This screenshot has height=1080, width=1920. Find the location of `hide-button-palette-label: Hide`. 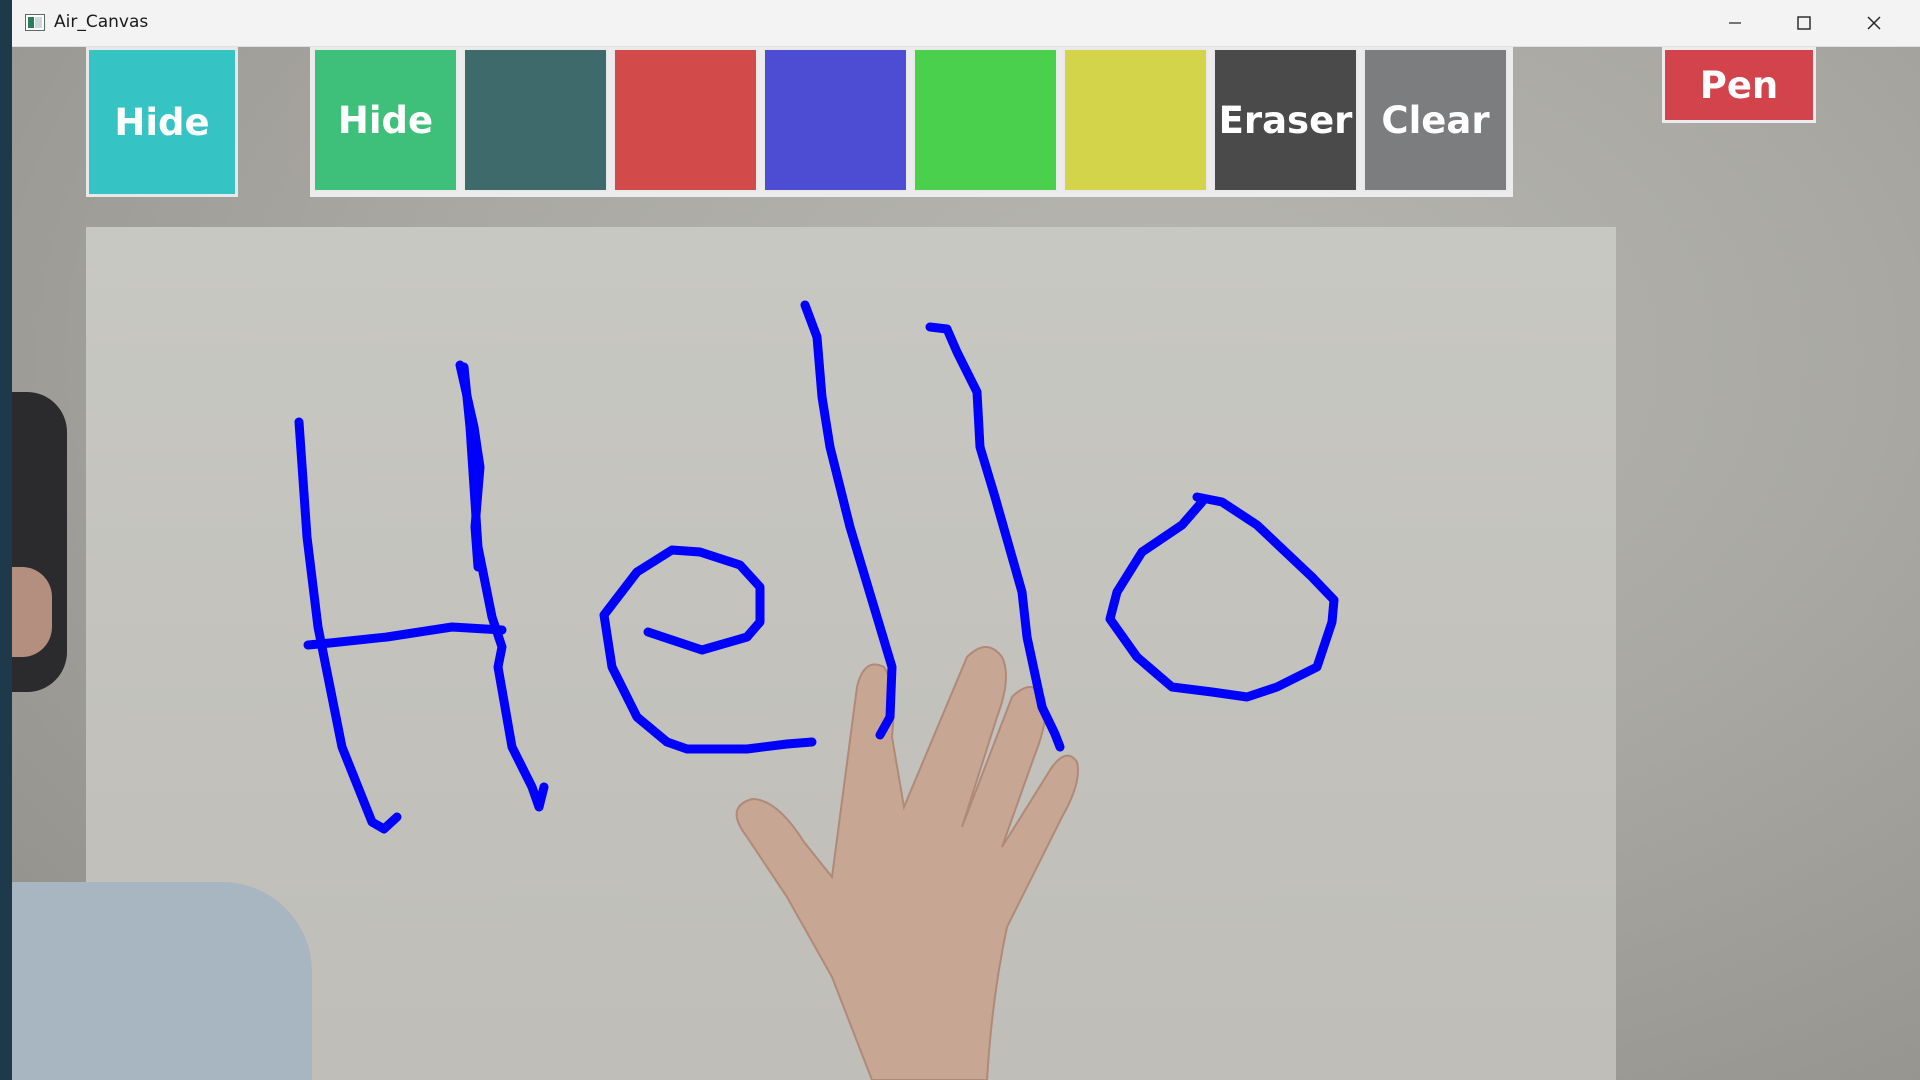

hide-button-palette-label: Hide is located at coordinates (385, 120).